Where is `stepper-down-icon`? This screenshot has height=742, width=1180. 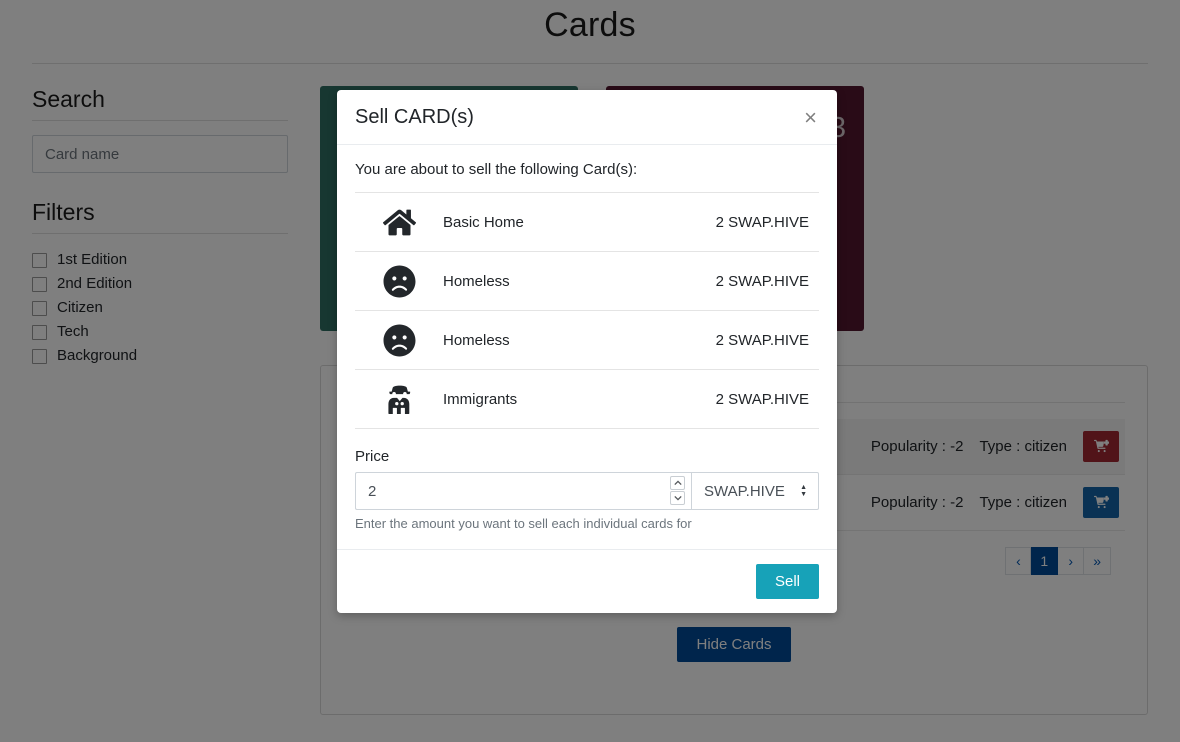 stepper-down-icon is located at coordinates (677, 498).